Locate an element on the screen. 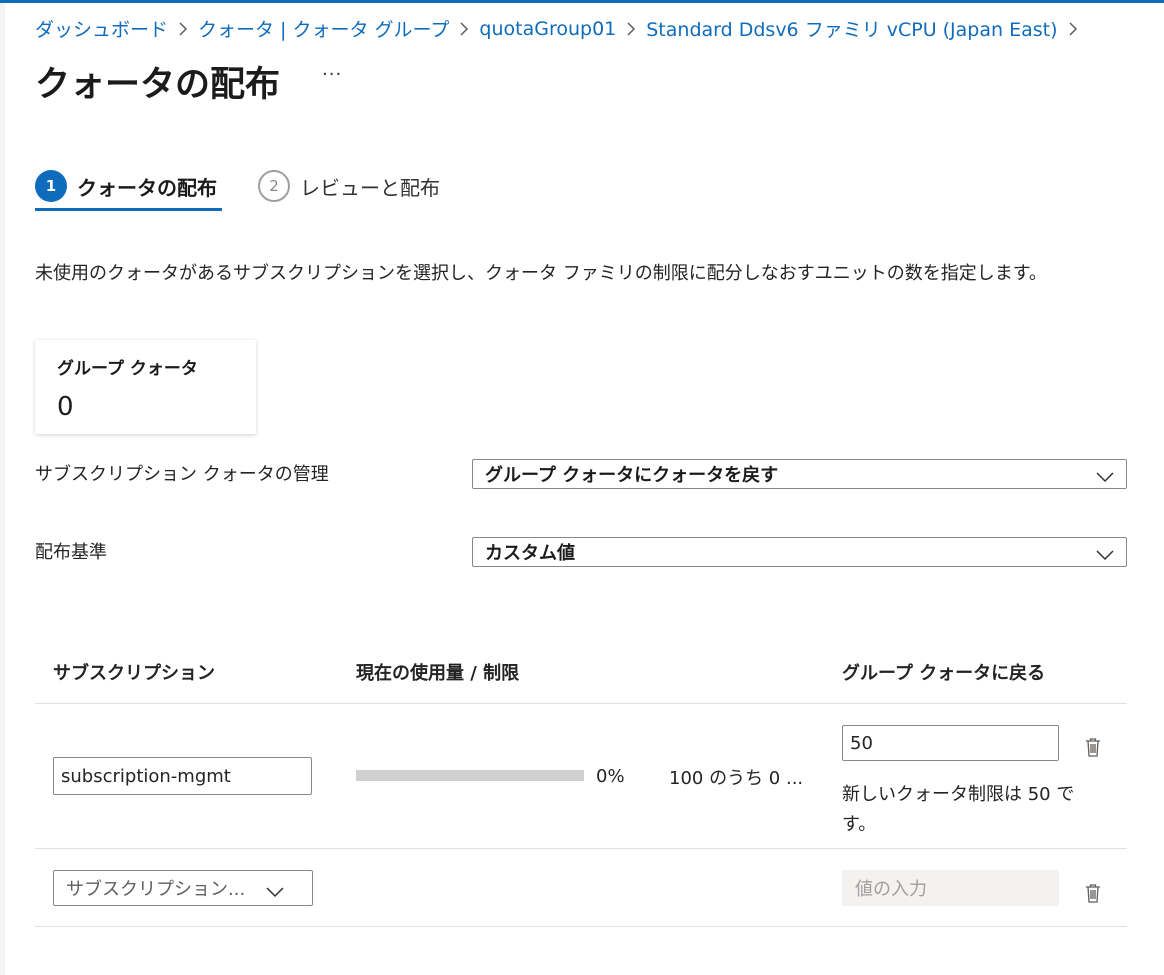  new-limit-hint: 新しいクォータ制限は 50 です。 is located at coordinates (958, 809).